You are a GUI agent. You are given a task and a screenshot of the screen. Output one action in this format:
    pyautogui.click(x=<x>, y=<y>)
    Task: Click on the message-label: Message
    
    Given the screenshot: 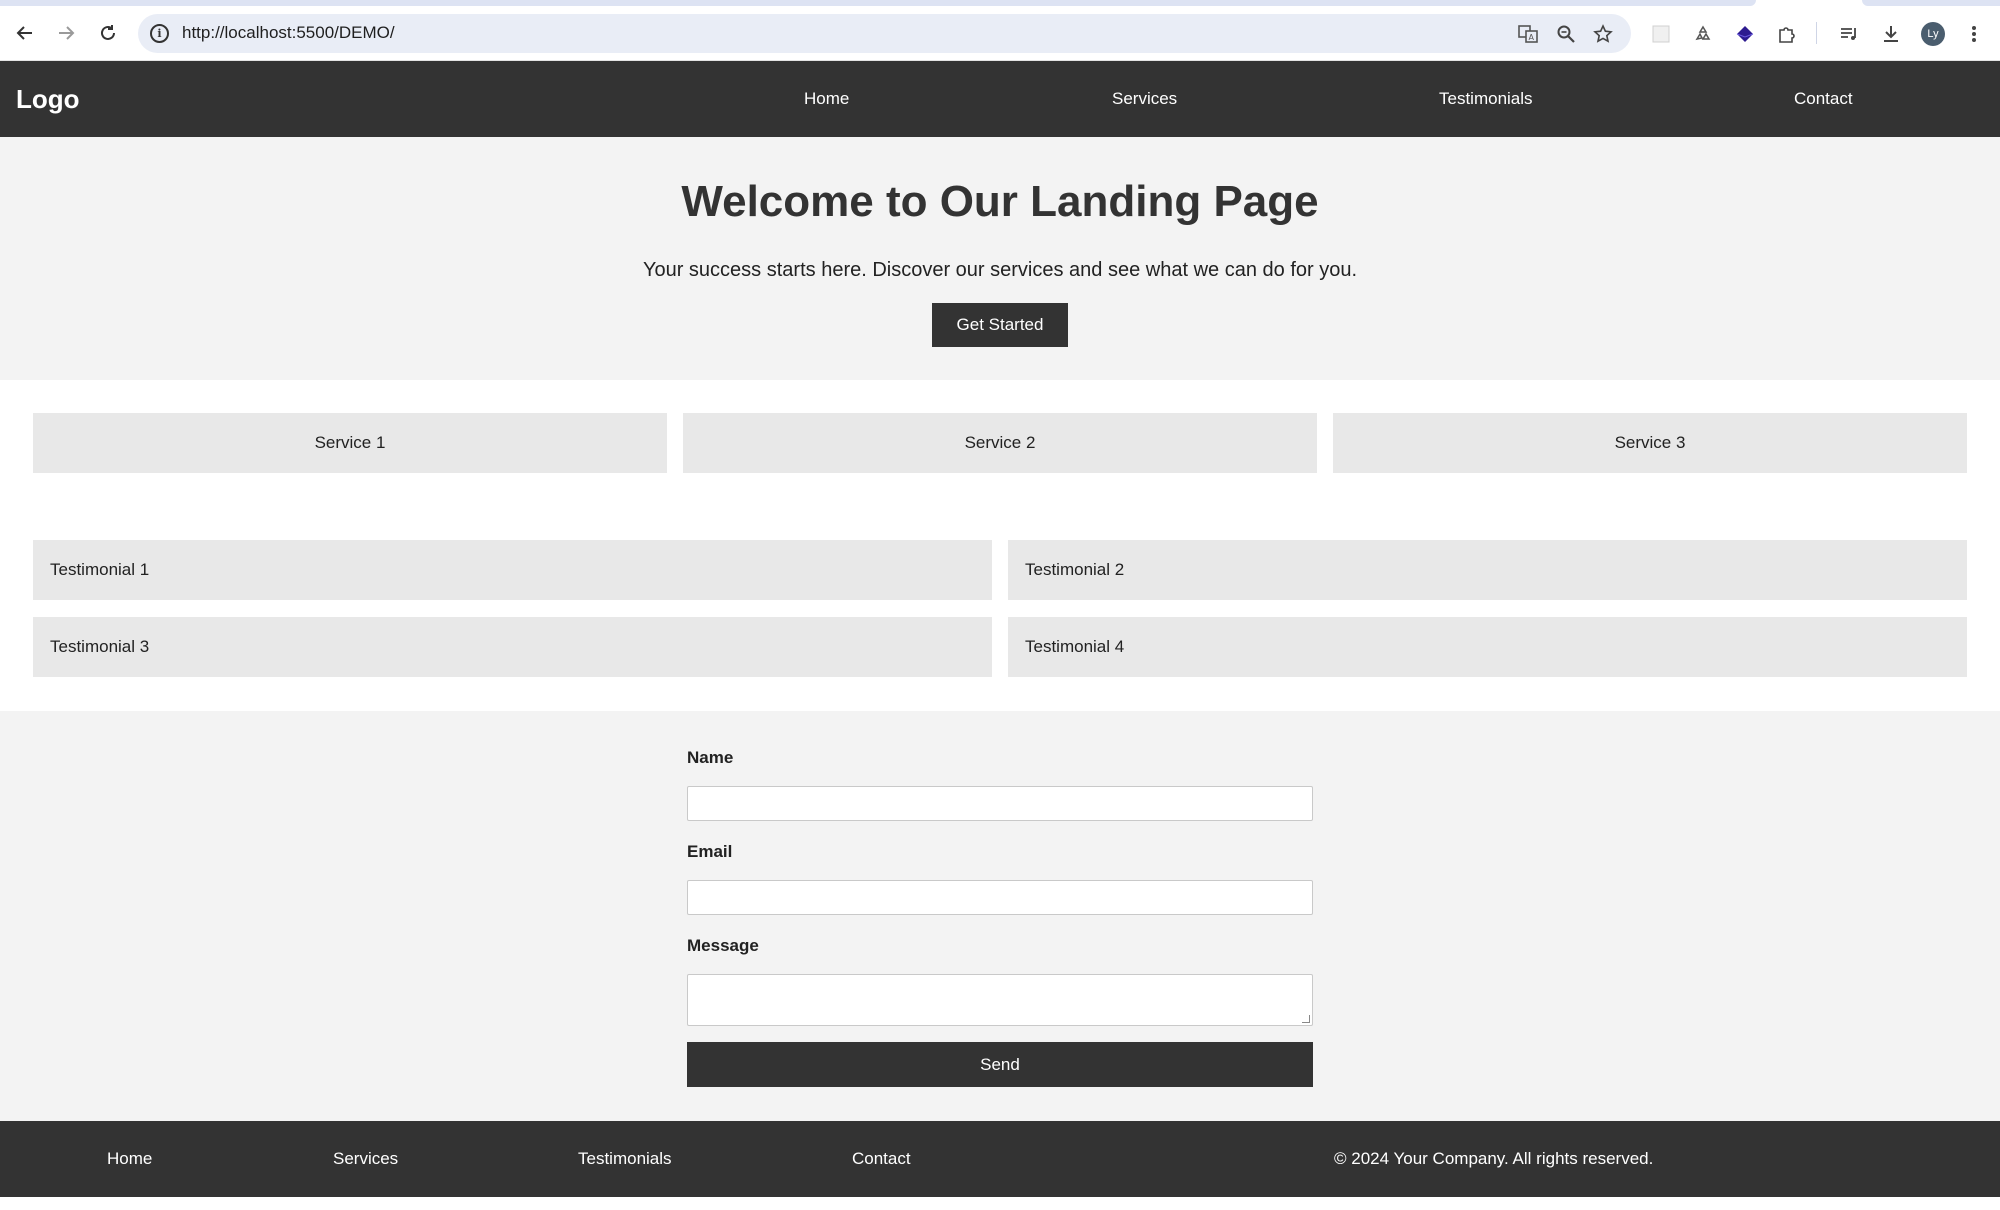 What is the action you would take?
    pyautogui.click(x=723, y=945)
    